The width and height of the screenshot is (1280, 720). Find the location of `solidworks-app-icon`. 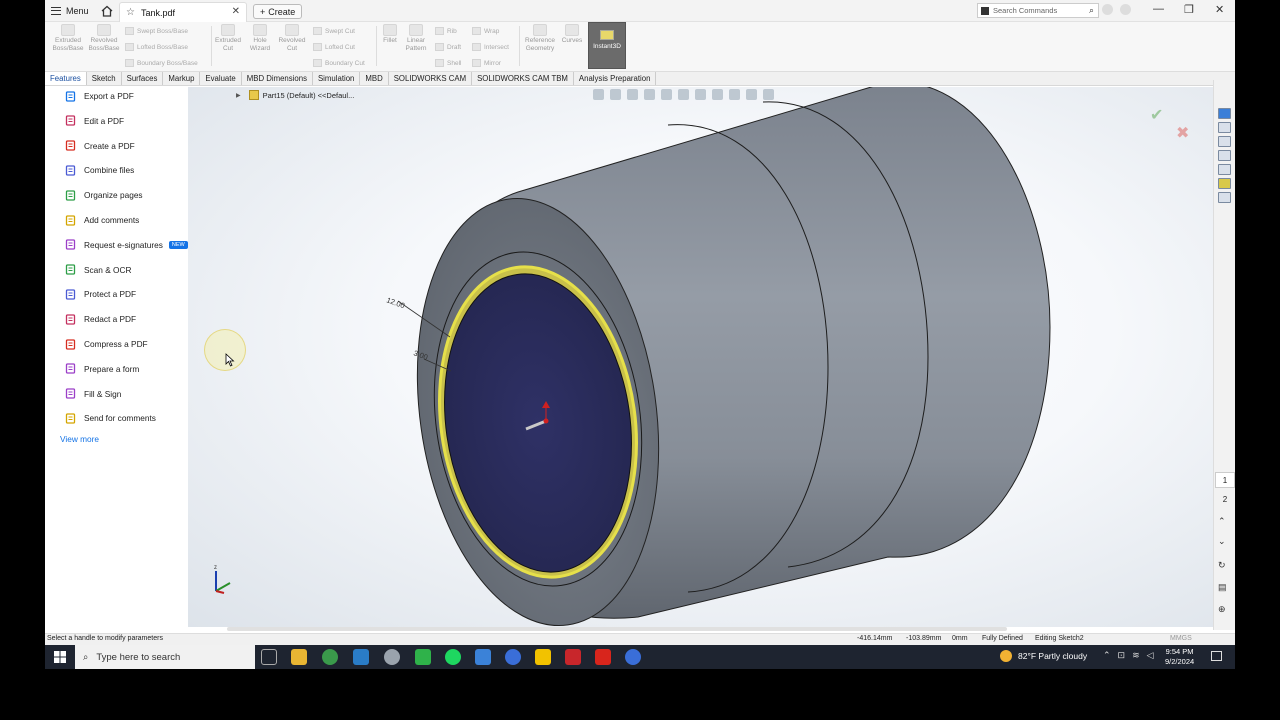

solidworks-app-icon is located at coordinates (573, 657).